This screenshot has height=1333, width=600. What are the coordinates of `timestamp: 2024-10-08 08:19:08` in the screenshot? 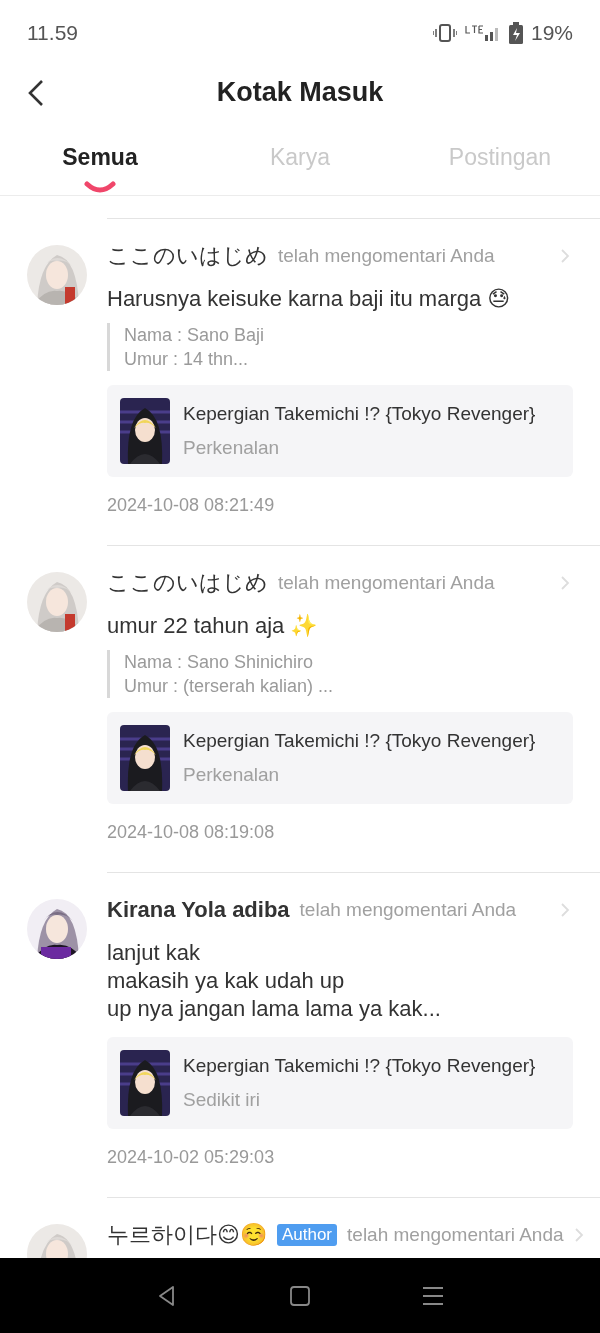 It's located at (191, 832).